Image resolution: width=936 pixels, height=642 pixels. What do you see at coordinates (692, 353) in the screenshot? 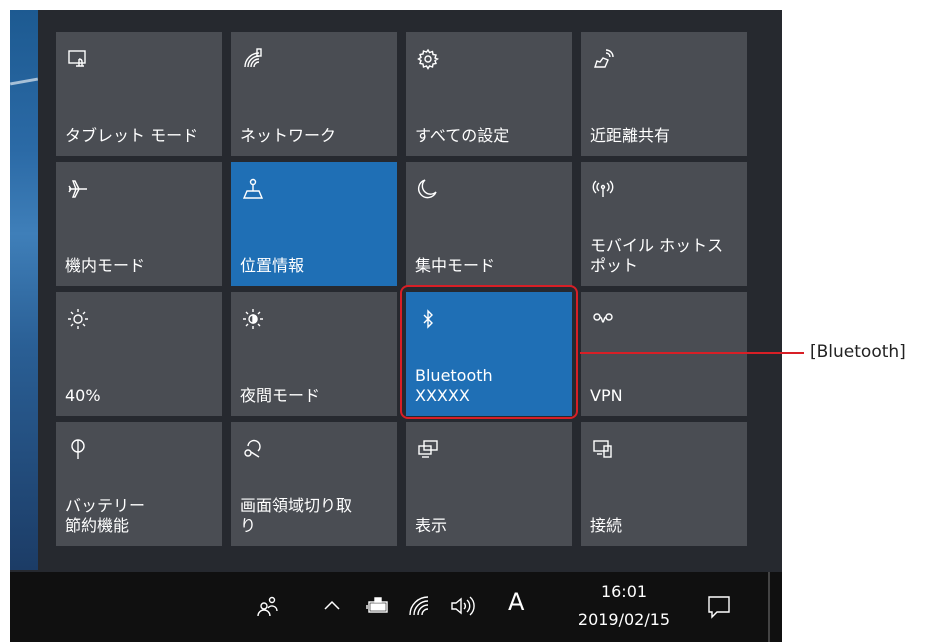
I see `callout-line` at bounding box center [692, 353].